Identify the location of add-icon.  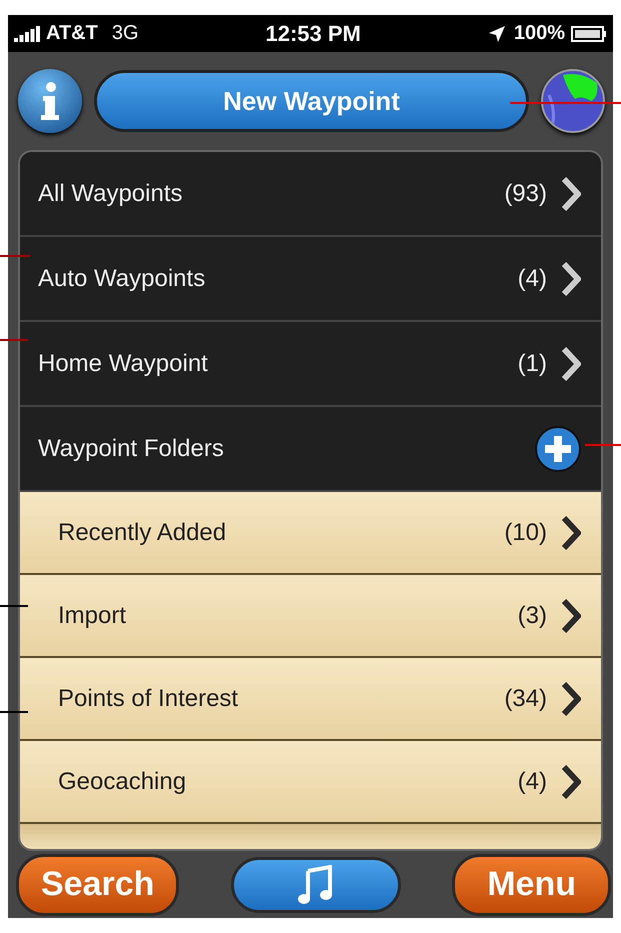
(558, 449).